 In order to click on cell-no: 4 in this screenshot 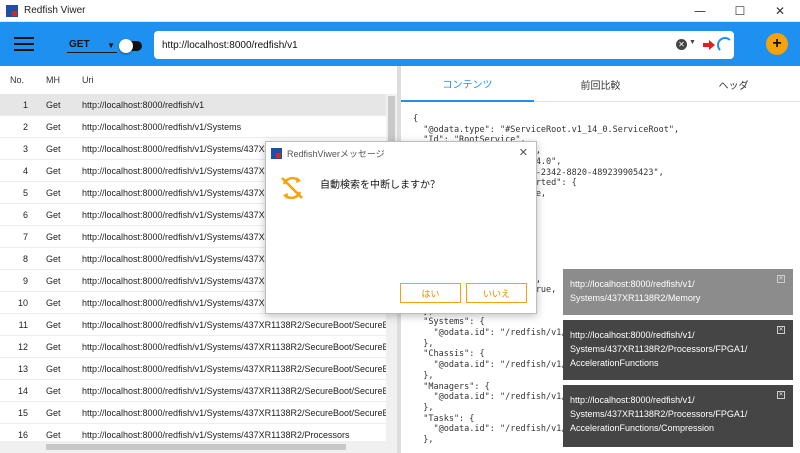, I will do `click(25, 171)`.